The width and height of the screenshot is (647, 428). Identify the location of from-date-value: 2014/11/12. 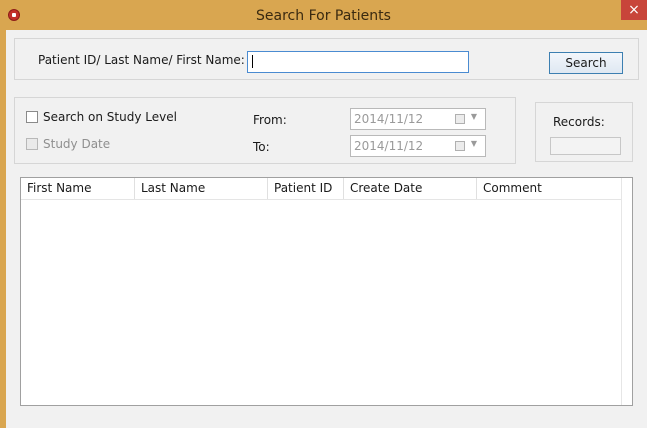
(389, 119).